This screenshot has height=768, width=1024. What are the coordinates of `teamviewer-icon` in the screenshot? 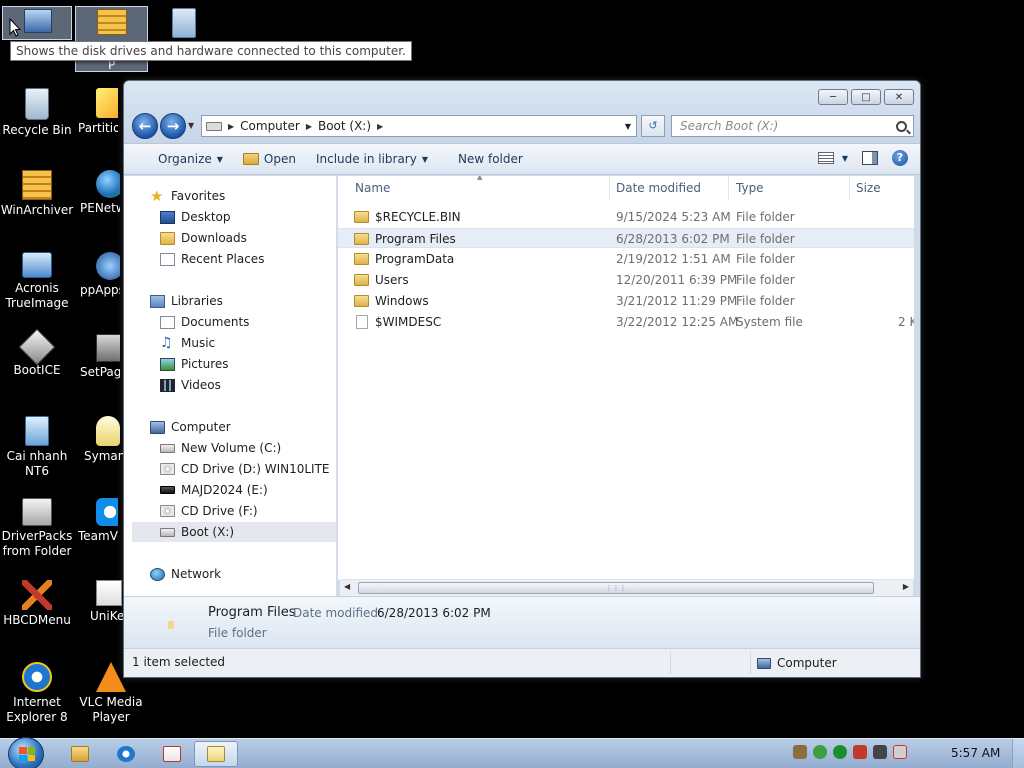 It's located at (107, 512).